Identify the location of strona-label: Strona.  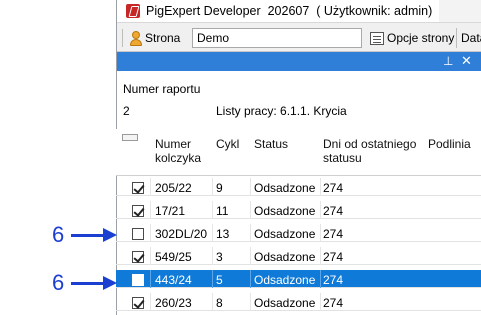
(163, 38).